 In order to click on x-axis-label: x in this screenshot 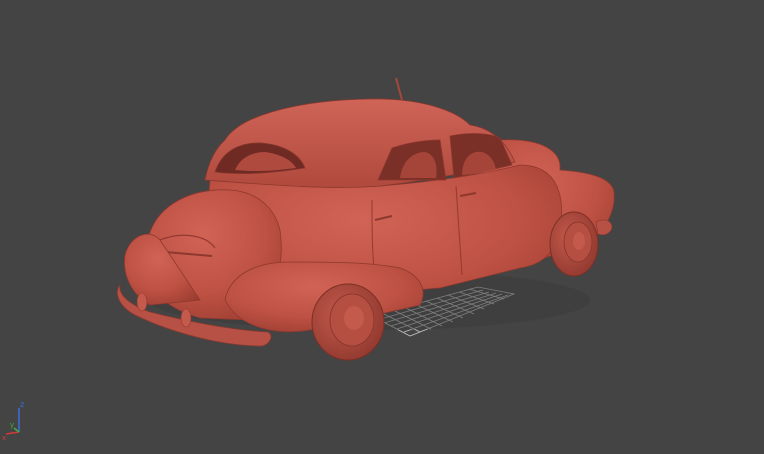, I will do `click(4, 438)`.